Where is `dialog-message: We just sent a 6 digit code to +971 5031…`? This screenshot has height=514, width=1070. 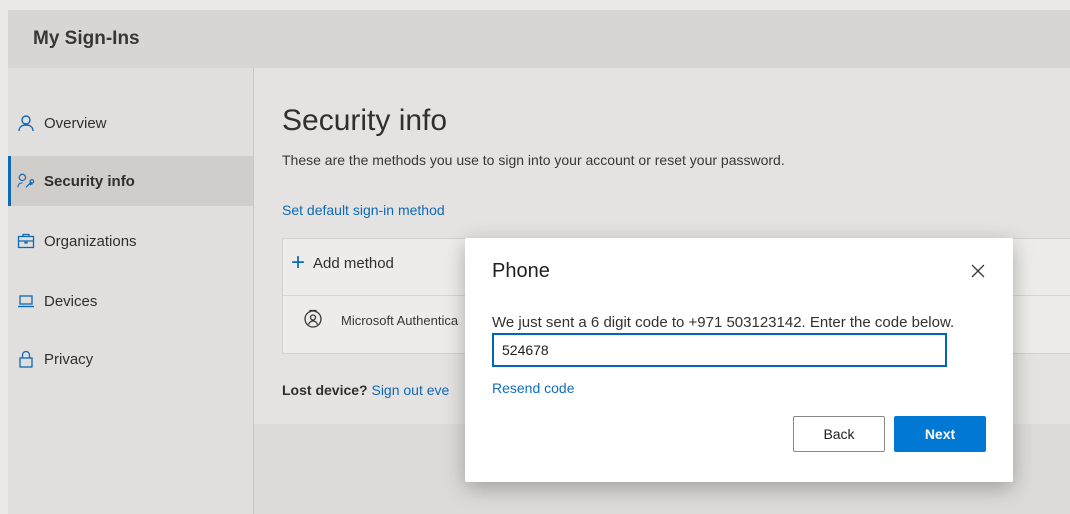 dialog-message: We just sent a 6 digit code to +971 5031… is located at coordinates (723, 322).